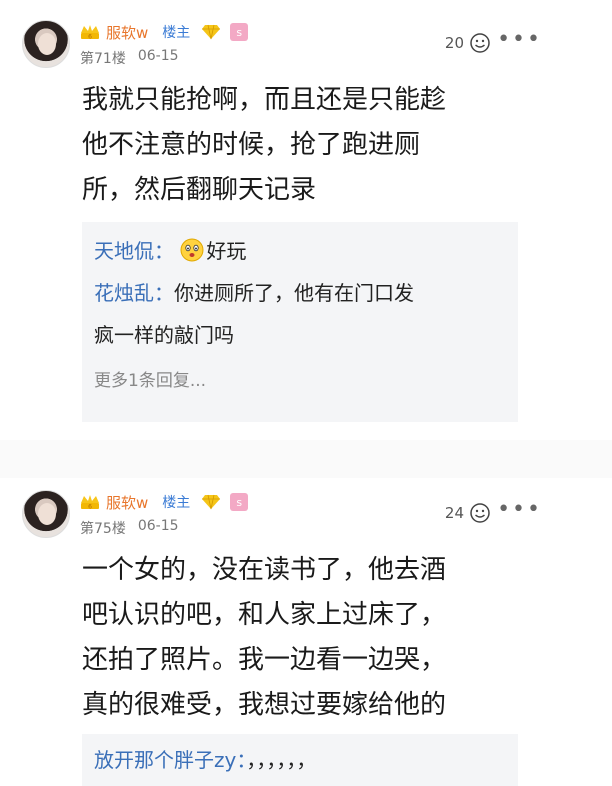  Describe the element at coordinates (124, 251) in the screenshot. I see `reply-author: 天地侃` at that location.